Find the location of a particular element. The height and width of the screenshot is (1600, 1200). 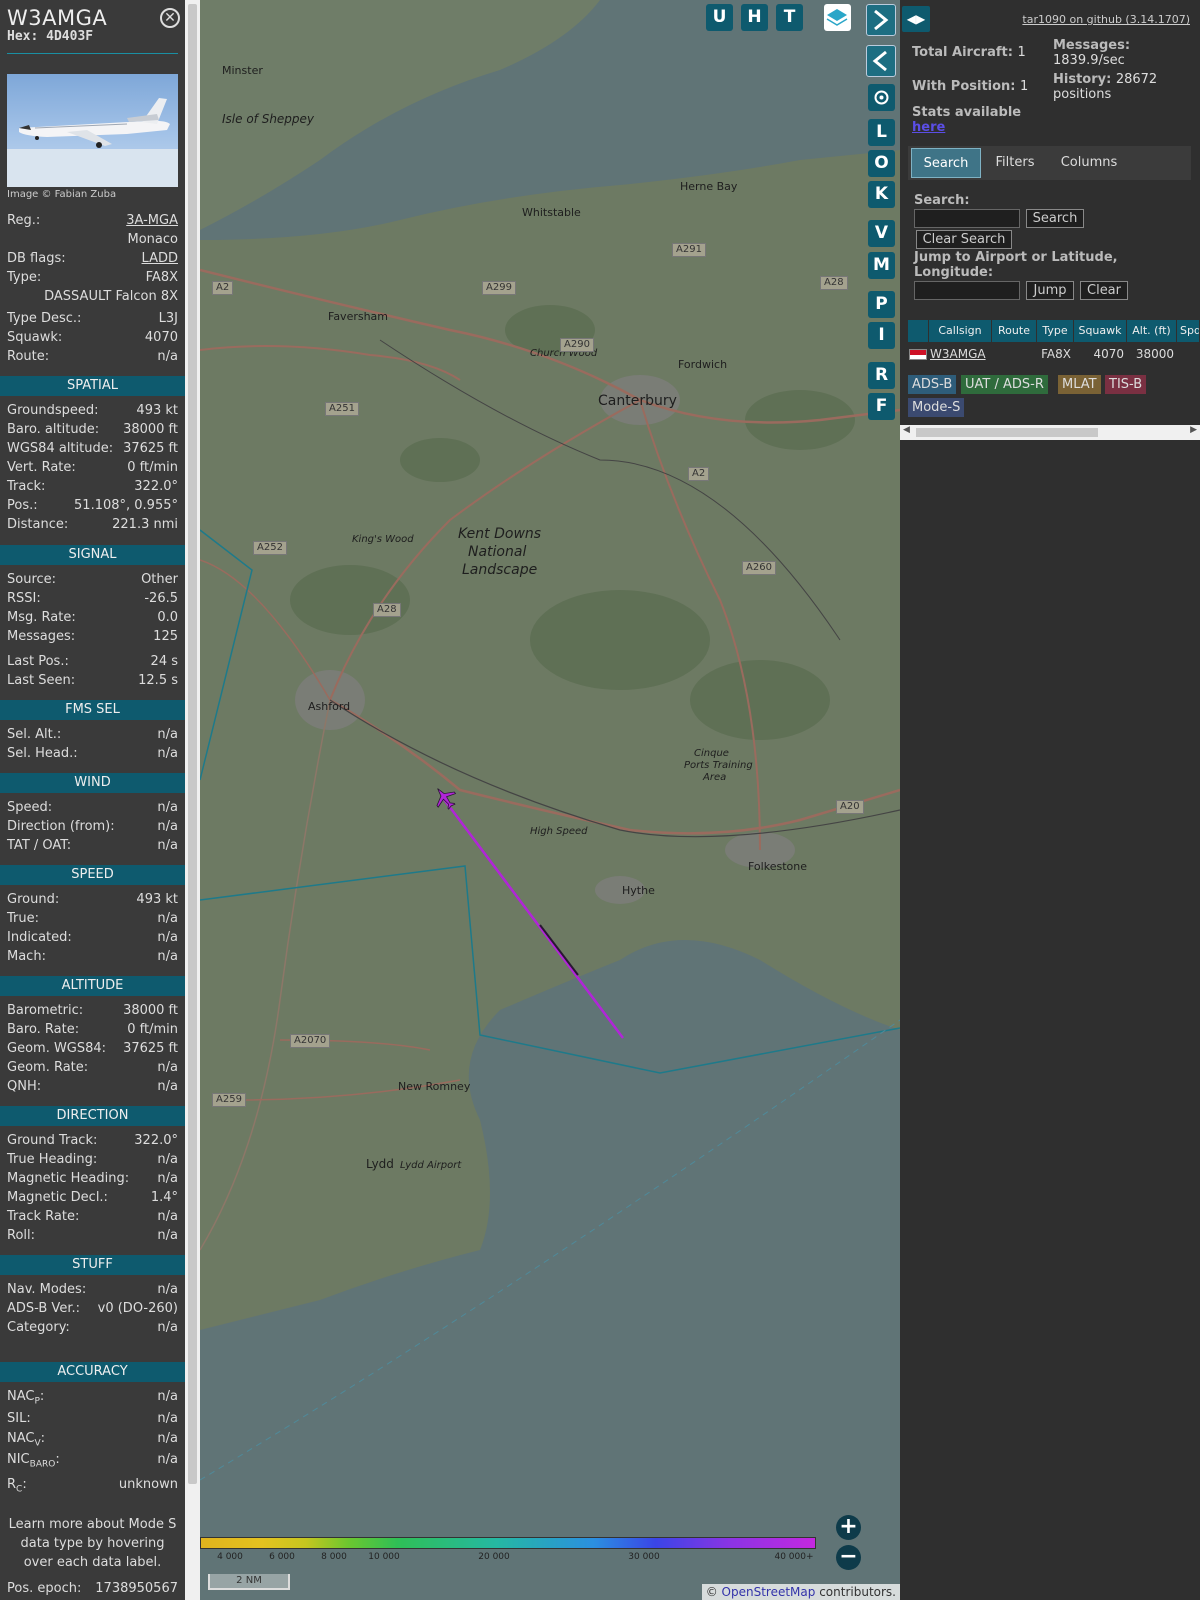

spatial-row: Groundspeed: 493 kt is located at coordinates (92, 410).